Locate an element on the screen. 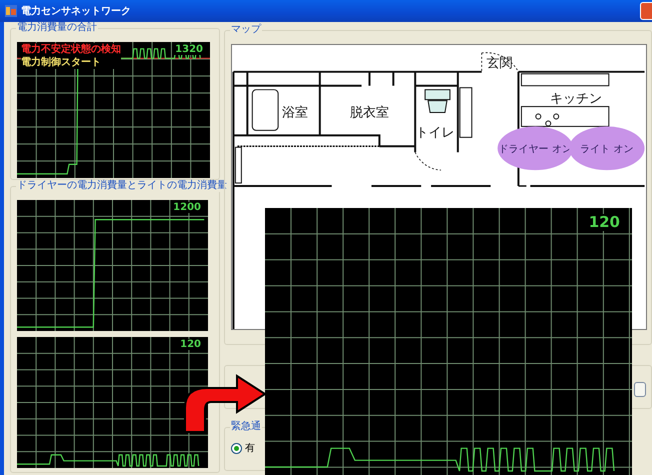 The width and height of the screenshot is (652, 475). window-title: 電力センサネットワーク is located at coordinates (76, 11).